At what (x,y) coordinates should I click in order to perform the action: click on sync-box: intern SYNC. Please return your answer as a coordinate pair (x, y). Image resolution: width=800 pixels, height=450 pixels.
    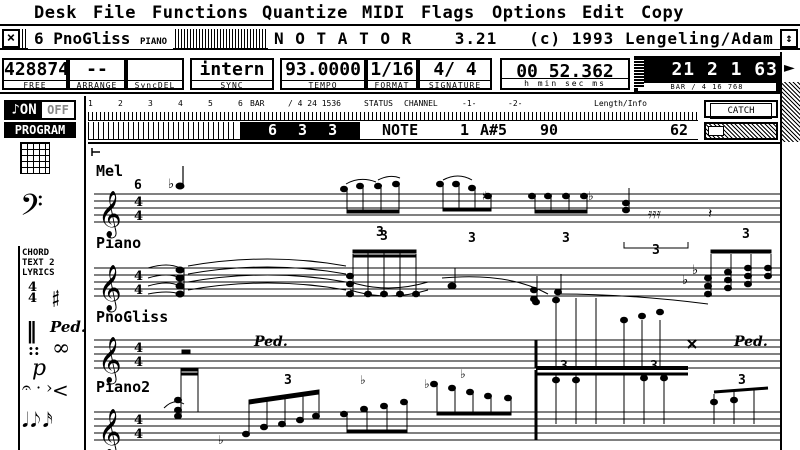
    Looking at the image, I should click on (232, 74).